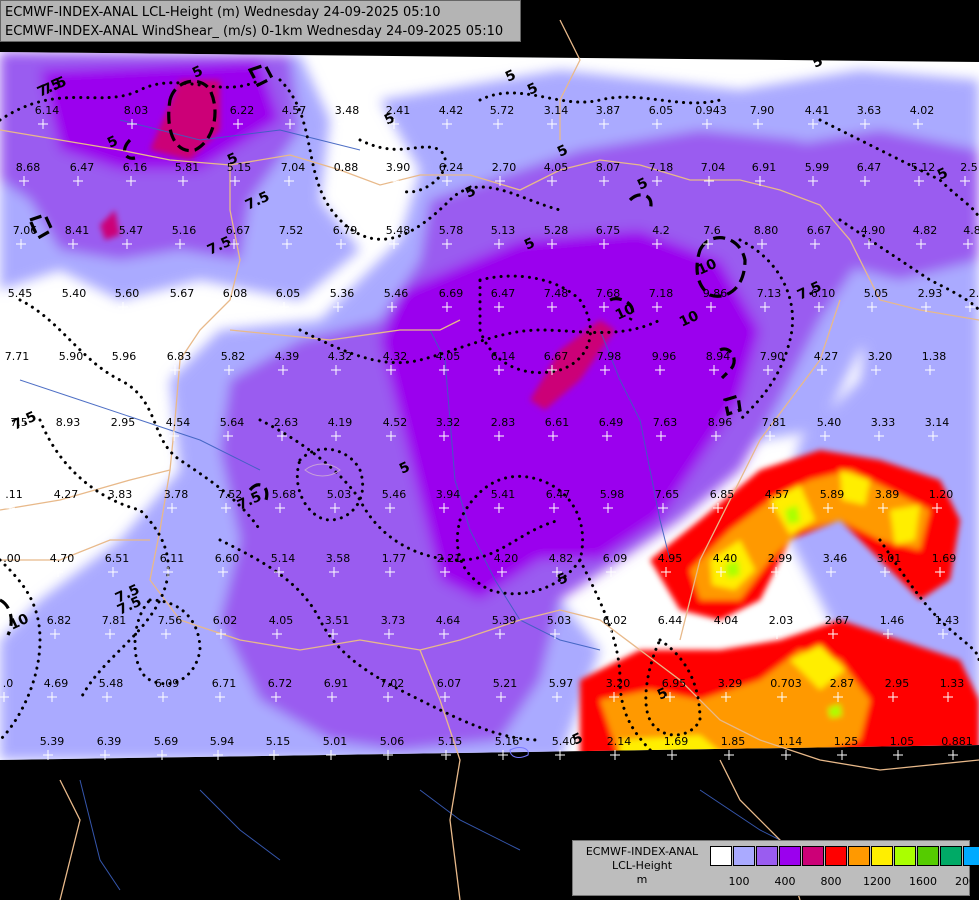 This screenshot has width=979, height=900. What do you see at coordinates (187, 167) in the screenshot?
I see `station-value-label: 5.81` at bounding box center [187, 167].